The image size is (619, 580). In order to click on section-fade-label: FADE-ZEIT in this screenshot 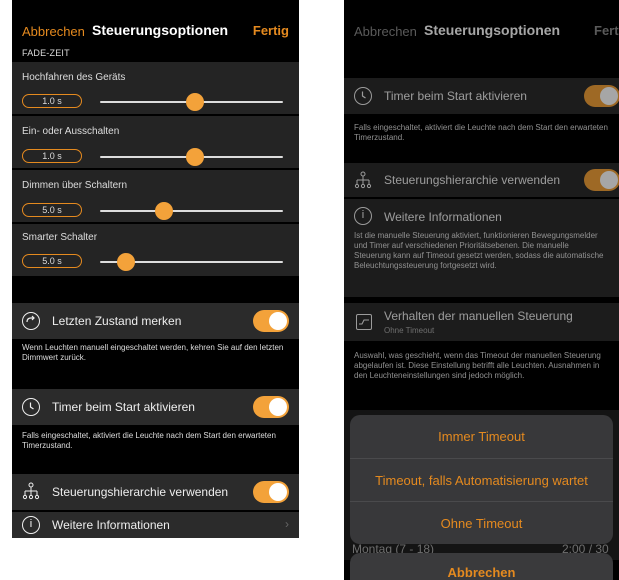, I will do `click(46, 53)`.